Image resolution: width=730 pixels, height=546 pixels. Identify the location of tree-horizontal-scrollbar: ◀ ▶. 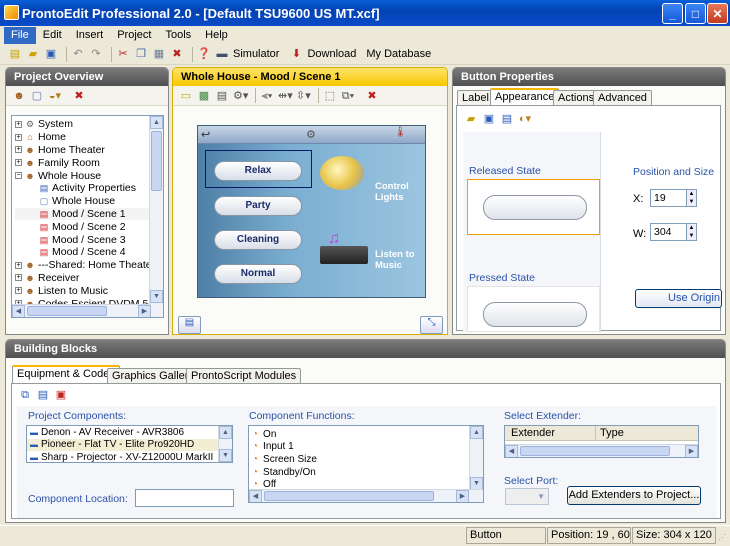
(81, 310).